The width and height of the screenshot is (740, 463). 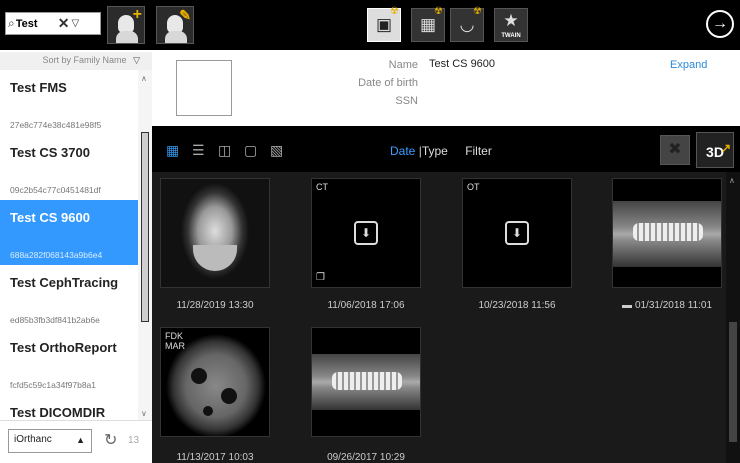 I want to click on dob-label: Date of birth, so click(x=388, y=83).